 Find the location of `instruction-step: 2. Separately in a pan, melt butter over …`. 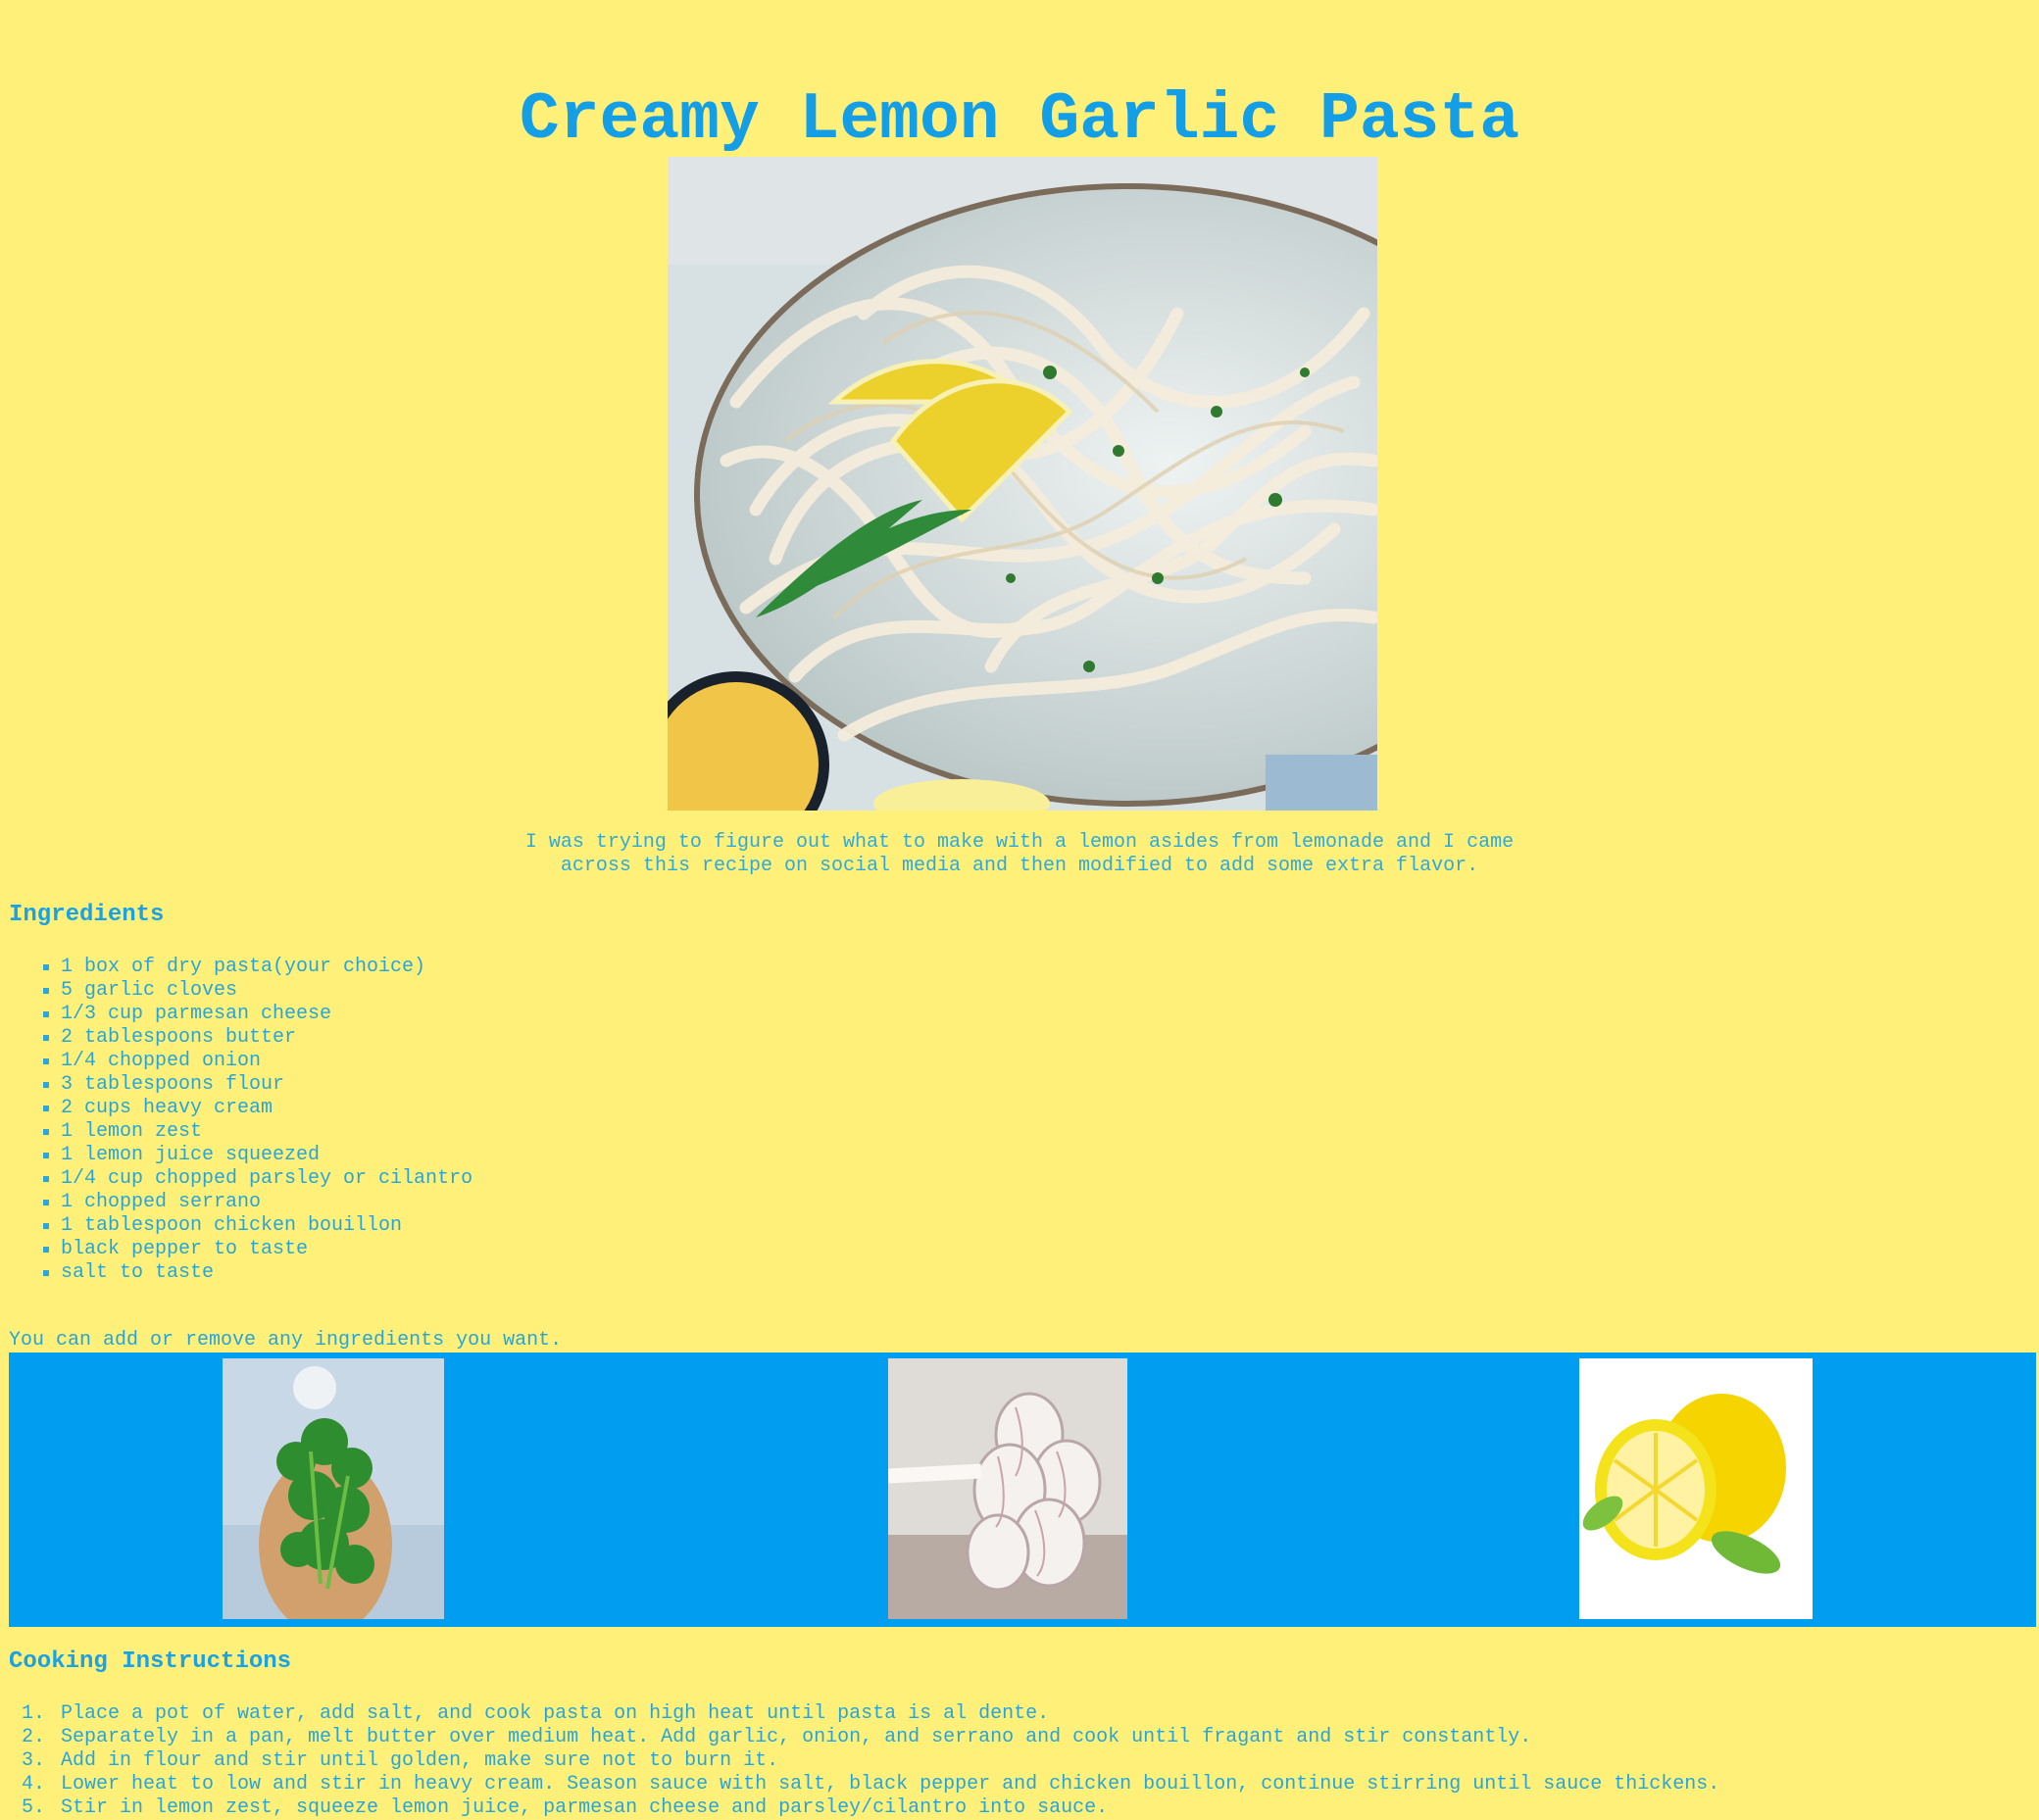

instruction-step: 2. Separately in a pan, melt butter over … is located at coordinates (871, 1737).